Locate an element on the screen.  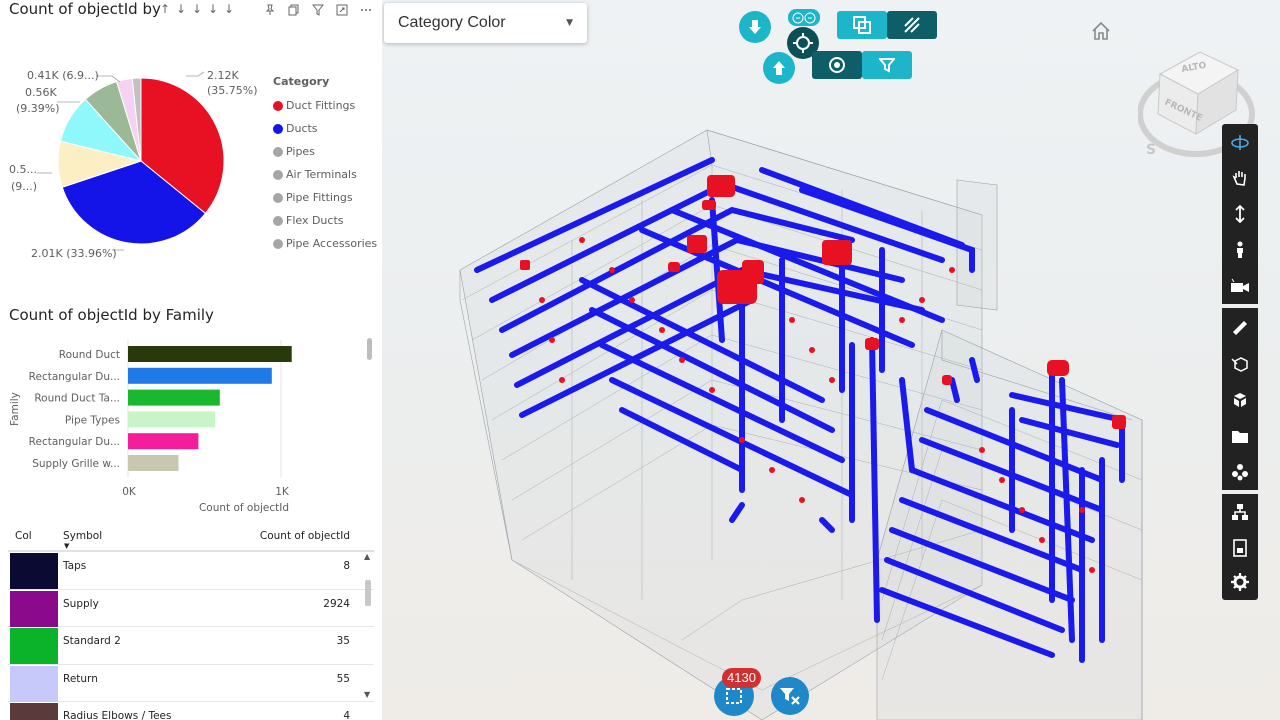
show-all-button is located at coordinates (837, 65).